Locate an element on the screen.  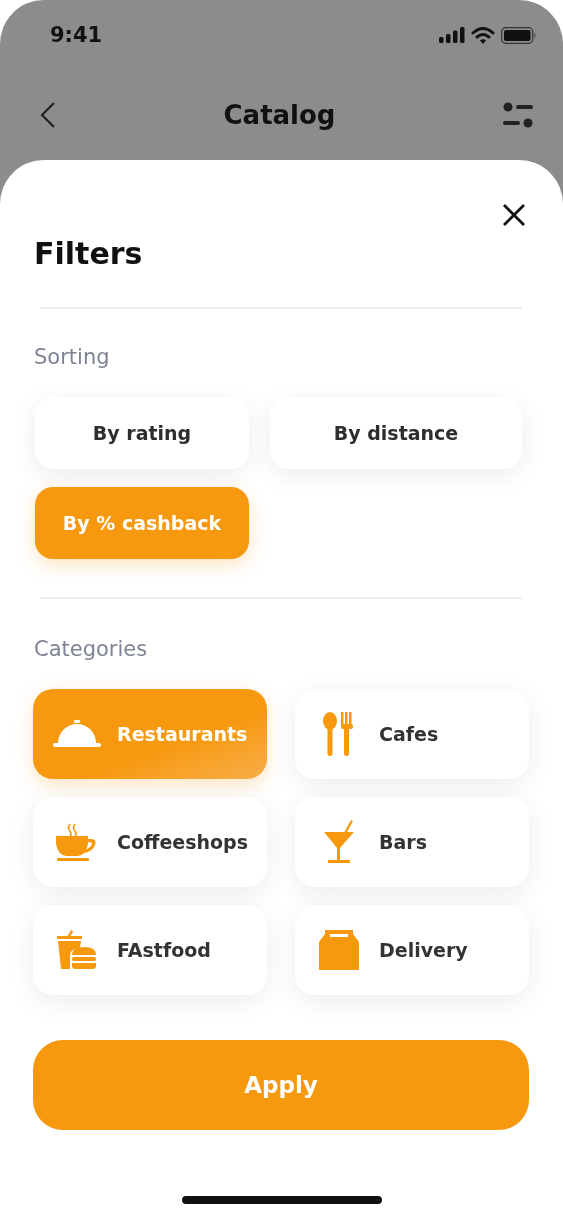
cocktail-icon is located at coordinates (339, 842).